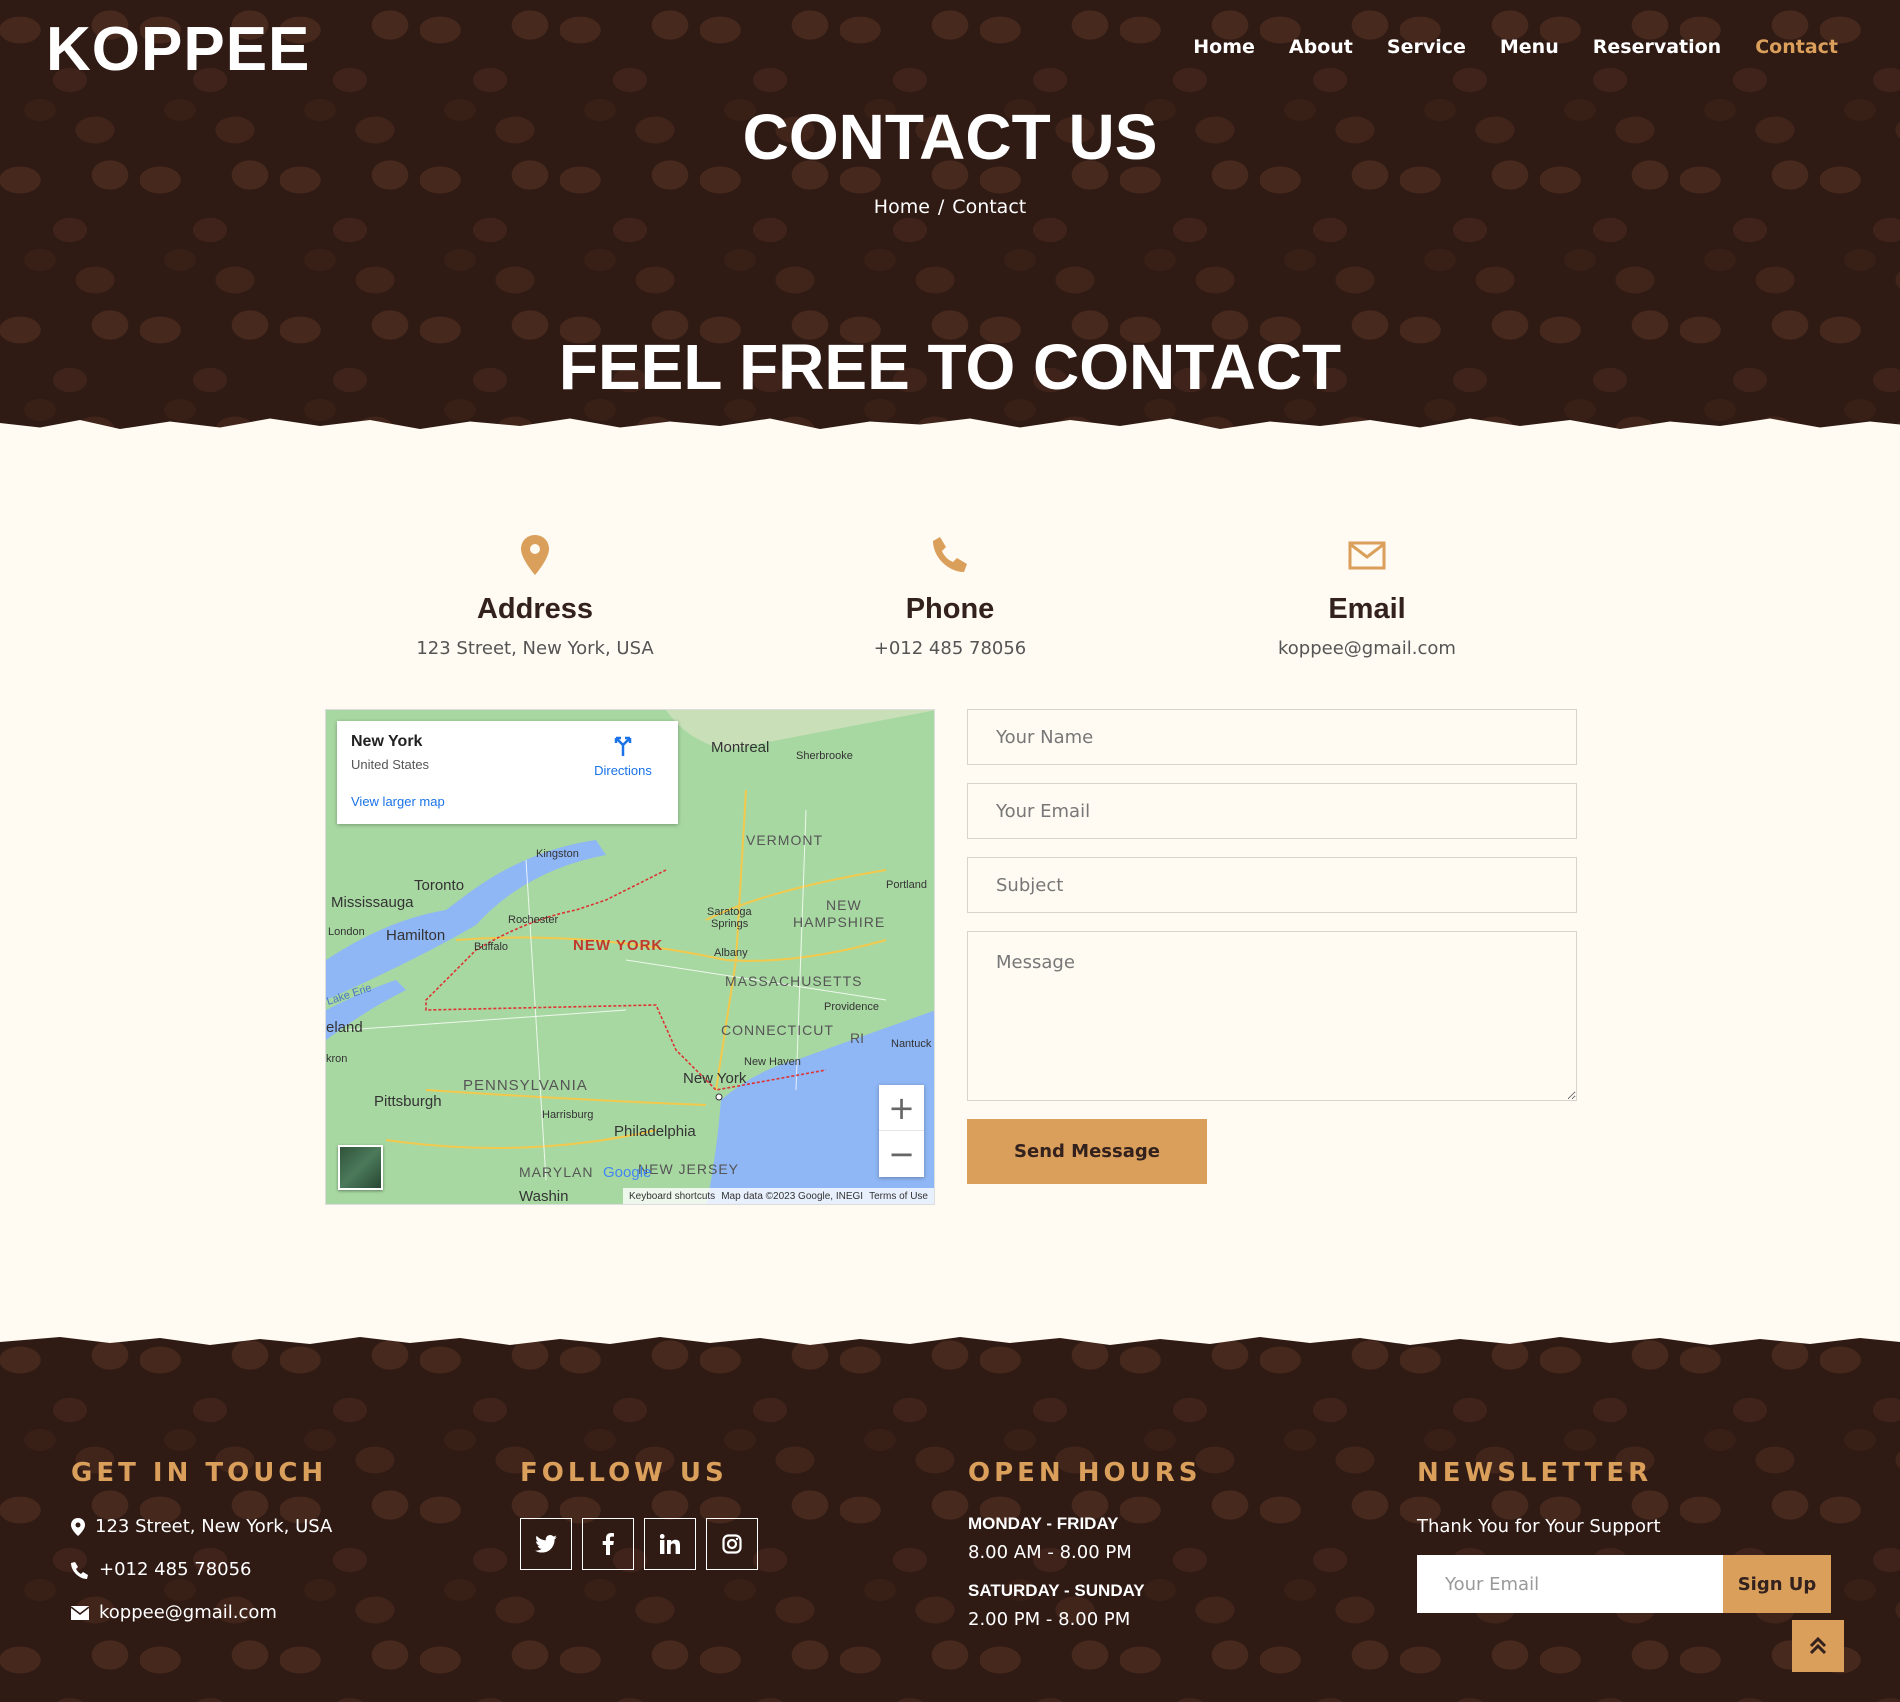 The height and width of the screenshot is (1702, 1900). I want to click on twitter-icon, so click(546, 1544).